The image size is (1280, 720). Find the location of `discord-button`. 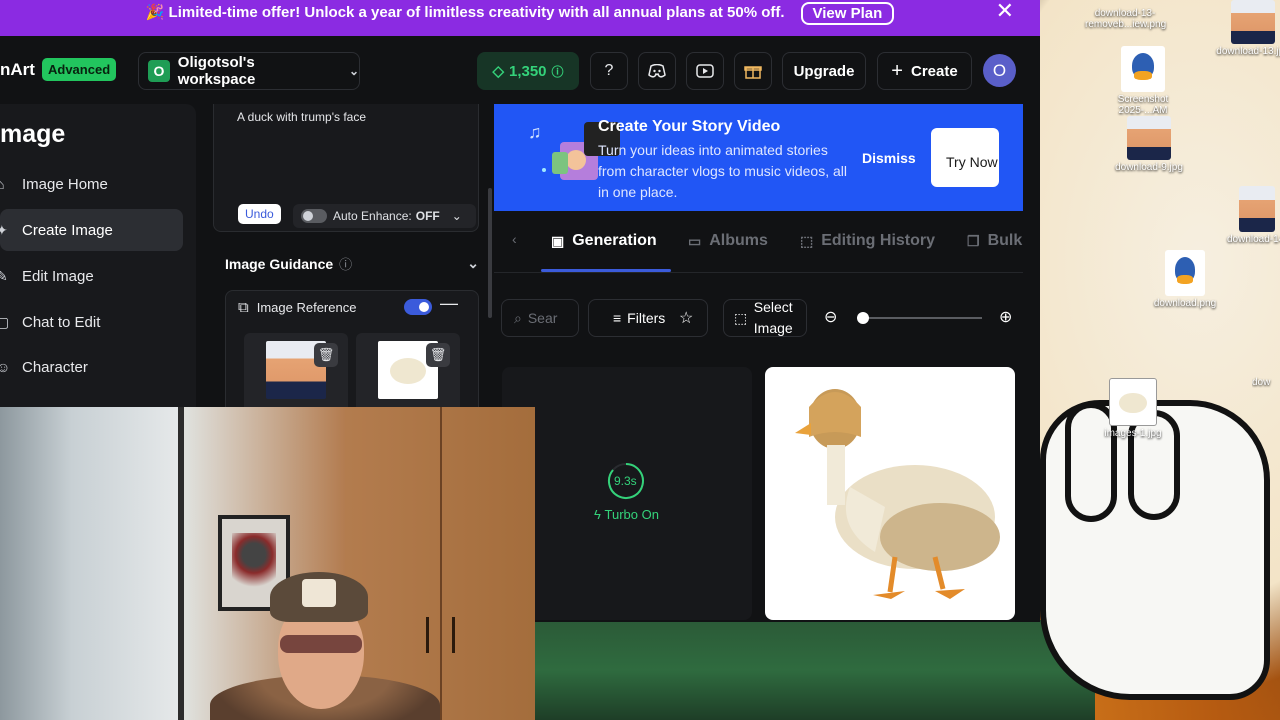

discord-button is located at coordinates (657, 71).